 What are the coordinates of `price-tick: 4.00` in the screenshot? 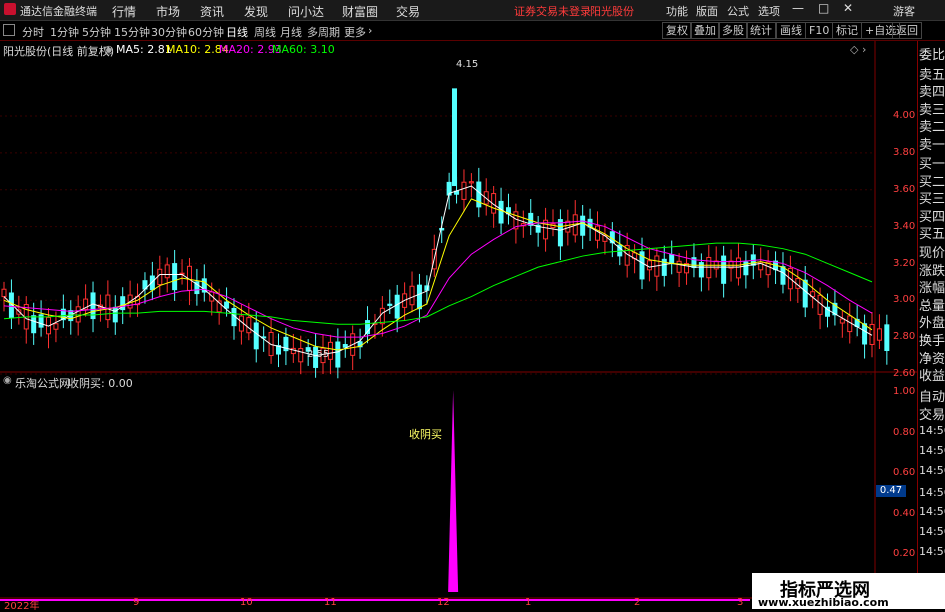 It's located at (904, 115).